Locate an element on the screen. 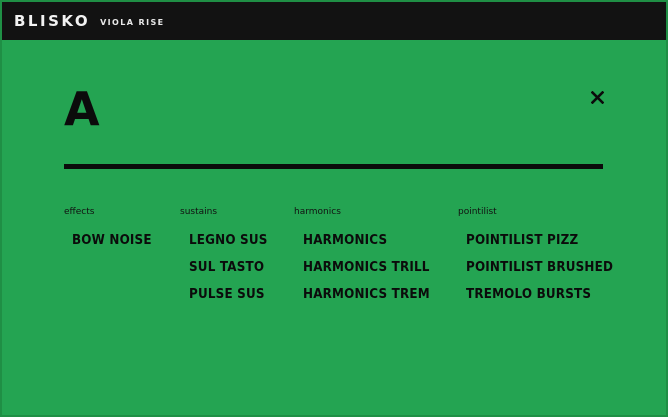  articulation-item: BOW NOISE is located at coordinates (112, 240).